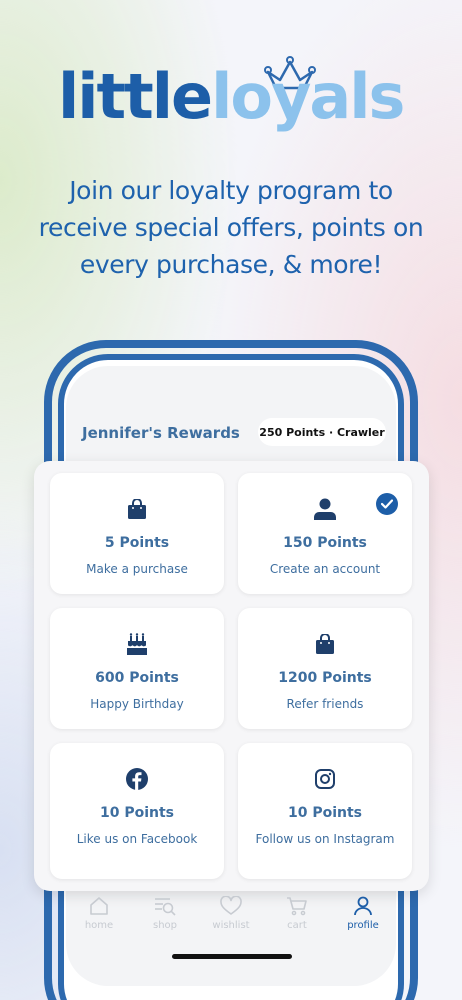 This screenshot has width=462, height=1000. I want to click on tab-cart: cart, so click(297, 918).